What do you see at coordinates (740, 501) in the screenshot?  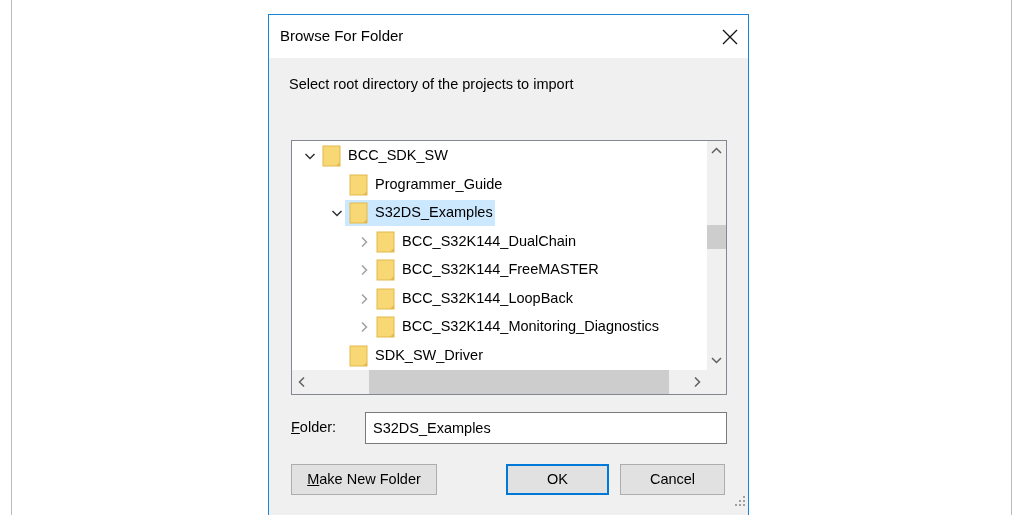 I see `resize-grip-icon` at bounding box center [740, 501].